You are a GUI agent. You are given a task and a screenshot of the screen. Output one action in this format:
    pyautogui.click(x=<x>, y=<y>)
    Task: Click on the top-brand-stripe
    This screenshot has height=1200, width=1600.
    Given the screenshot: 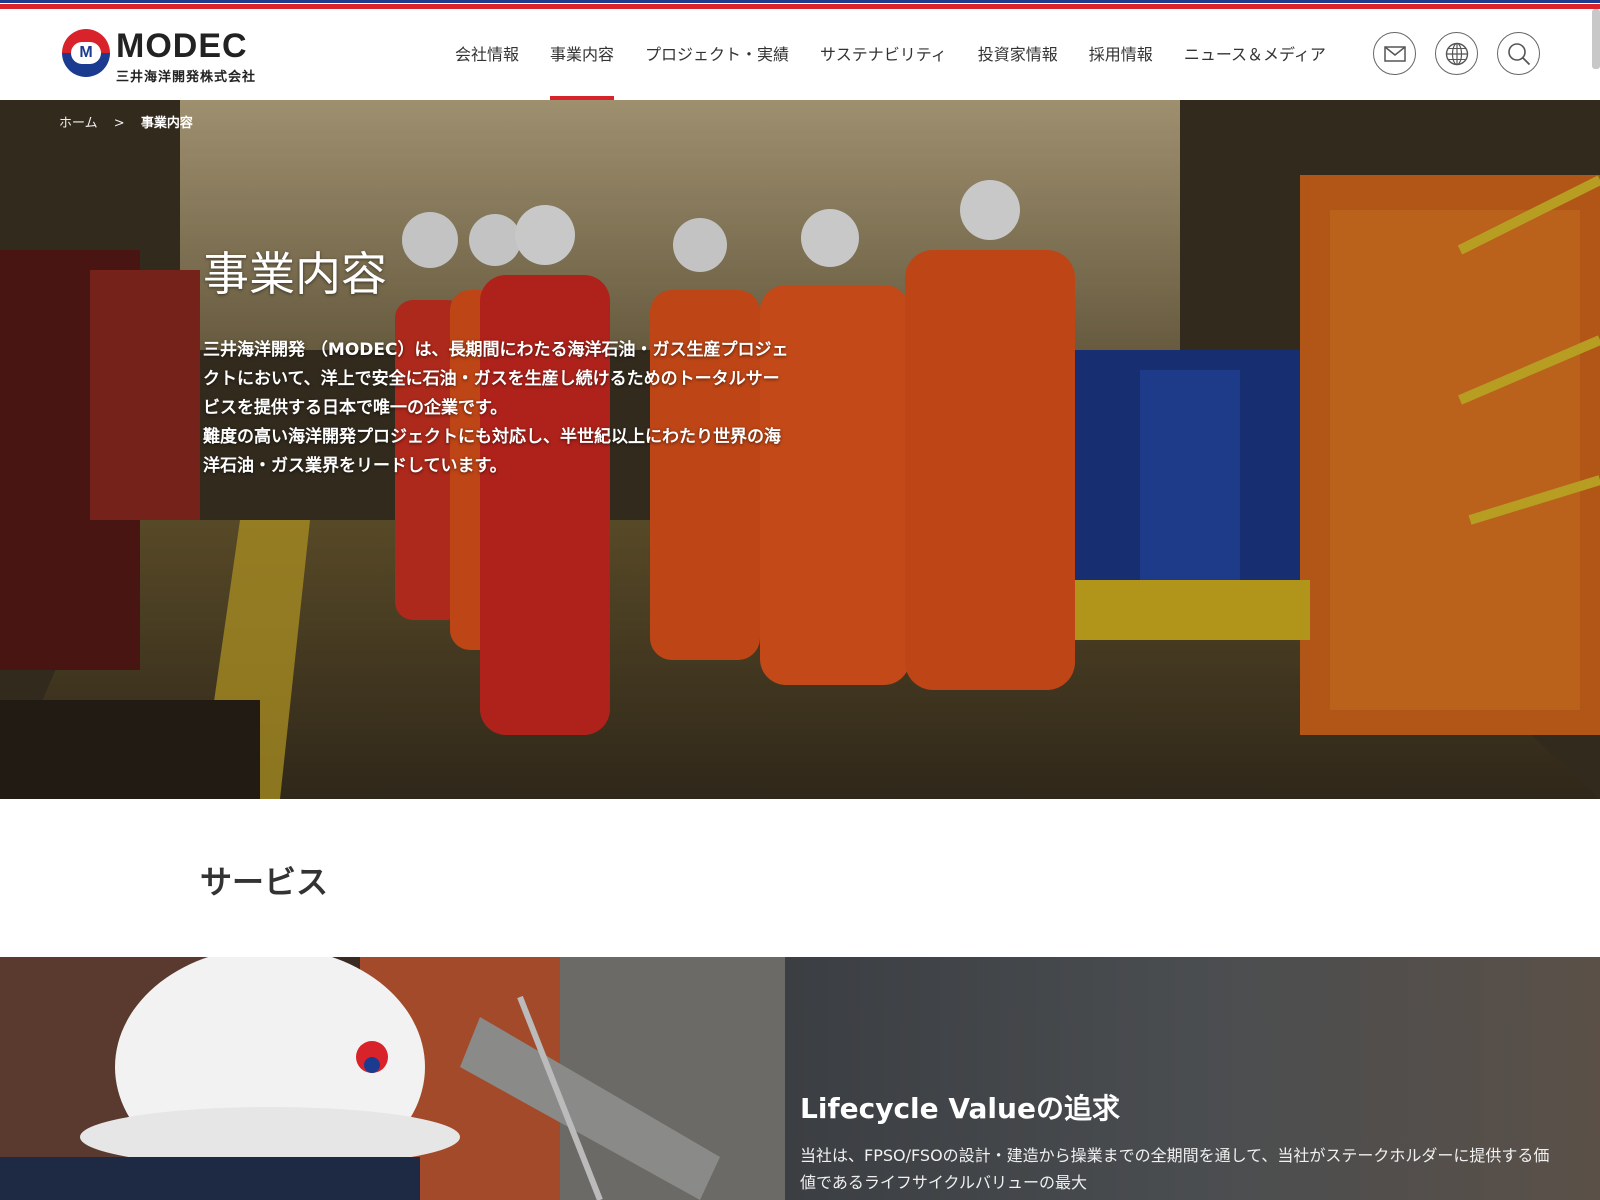 What is the action you would take?
    pyautogui.click(x=800, y=4)
    